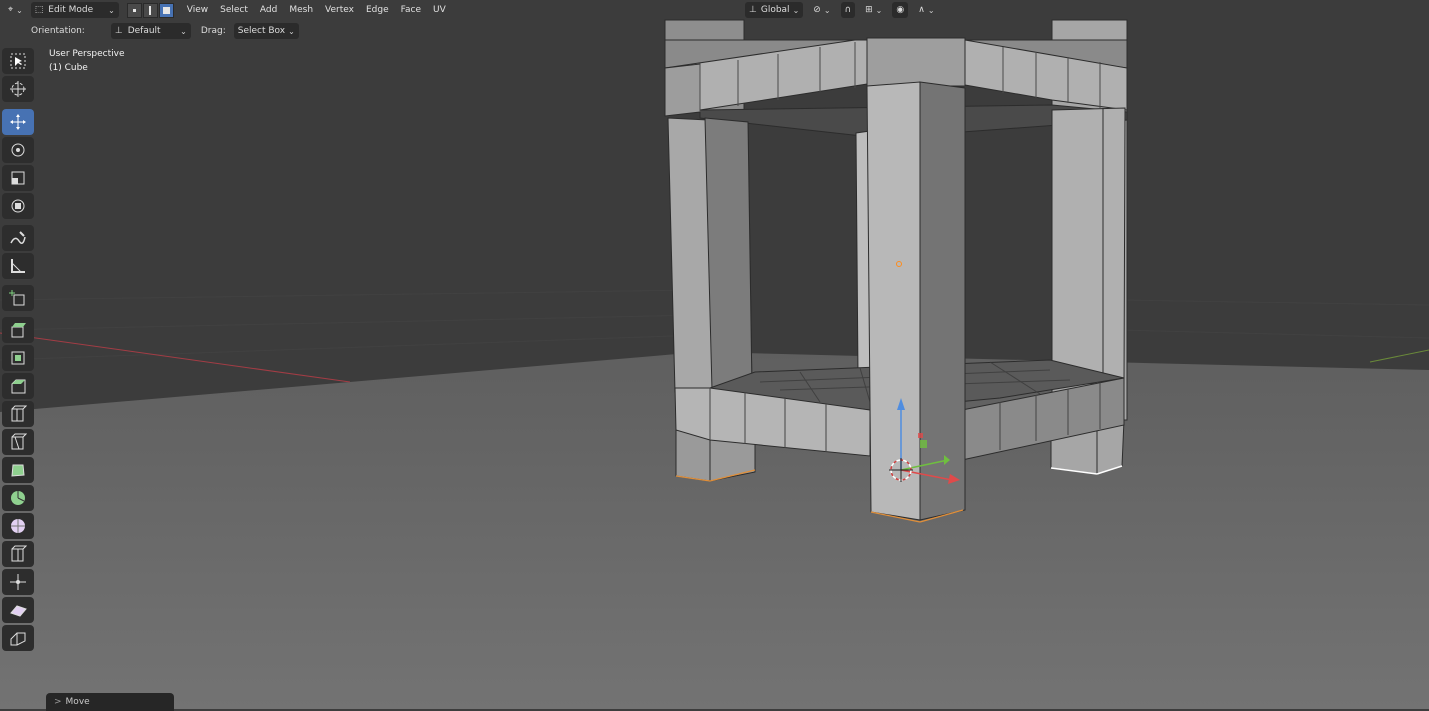  Describe the element at coordinates (11, 10) in the screenshot. I see `editor-type-icon: ⌖` at that location.